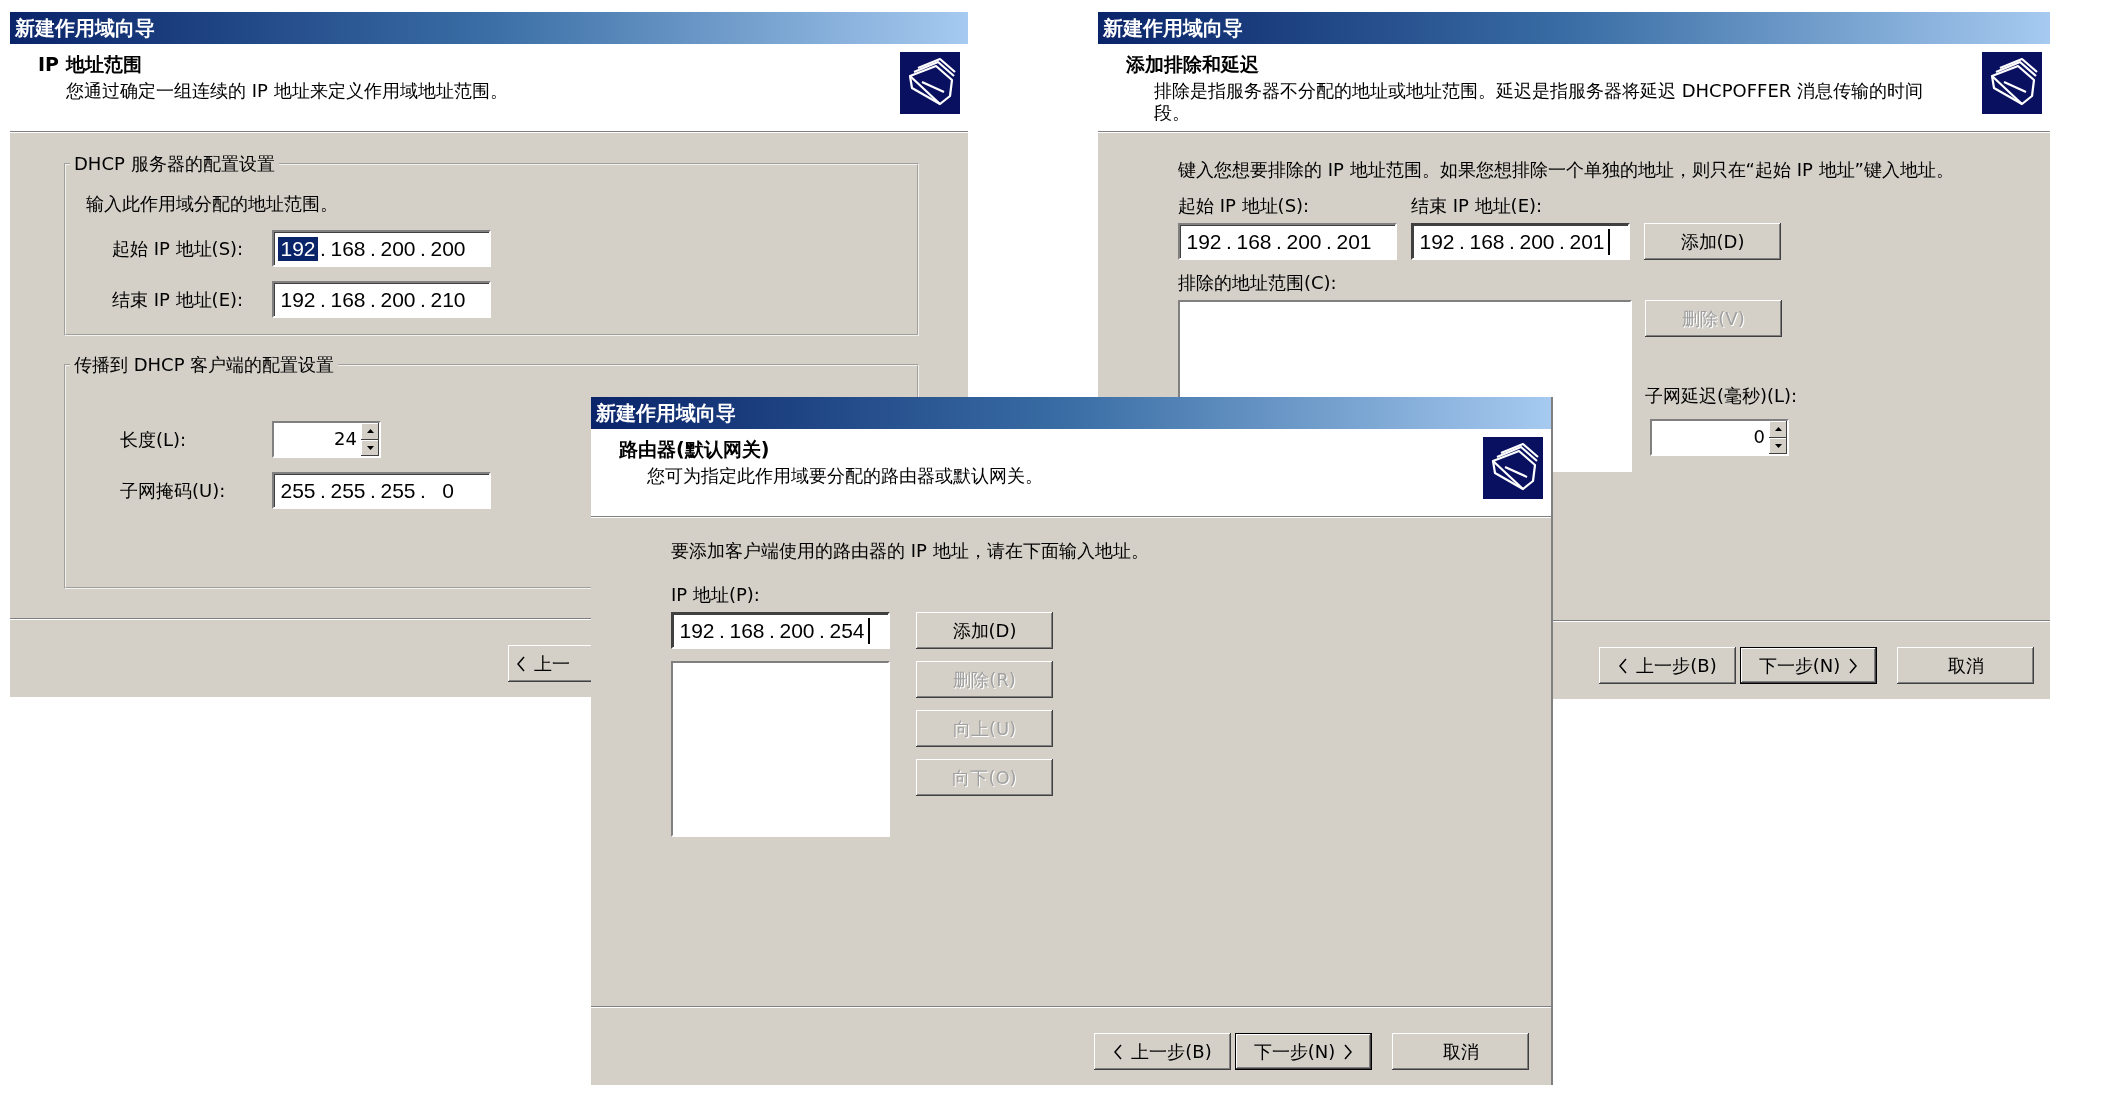  I want to click on spin-box: 0, so click(1719, 437).